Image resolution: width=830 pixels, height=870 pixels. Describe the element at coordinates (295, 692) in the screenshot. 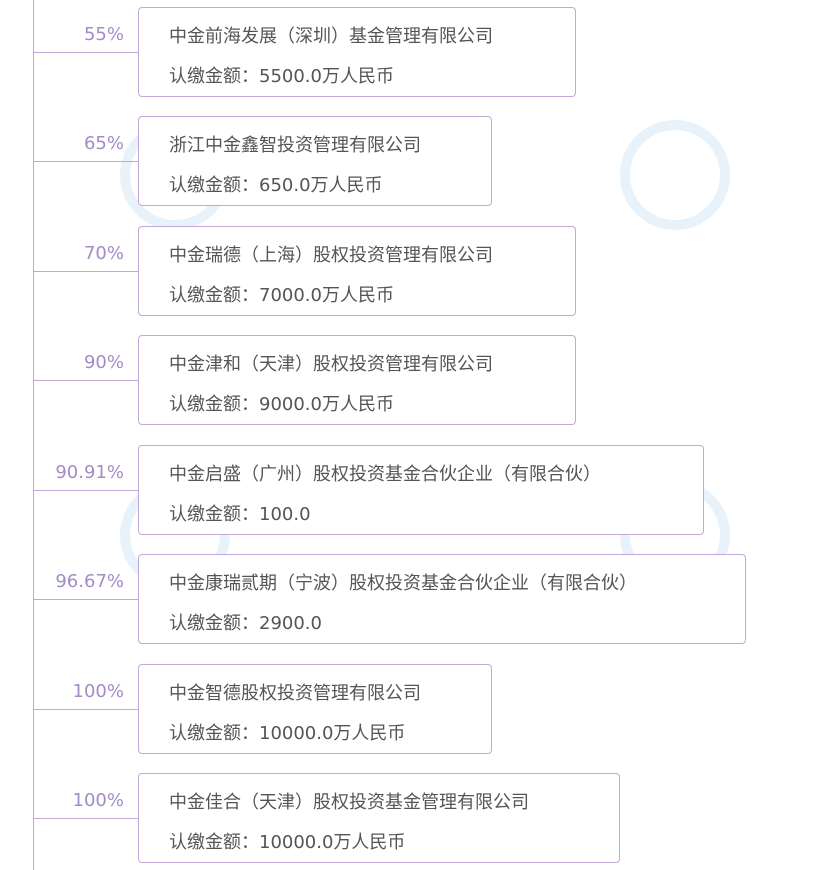

I see `company-name: 中金智德股权投资管理有限公司` at that location.